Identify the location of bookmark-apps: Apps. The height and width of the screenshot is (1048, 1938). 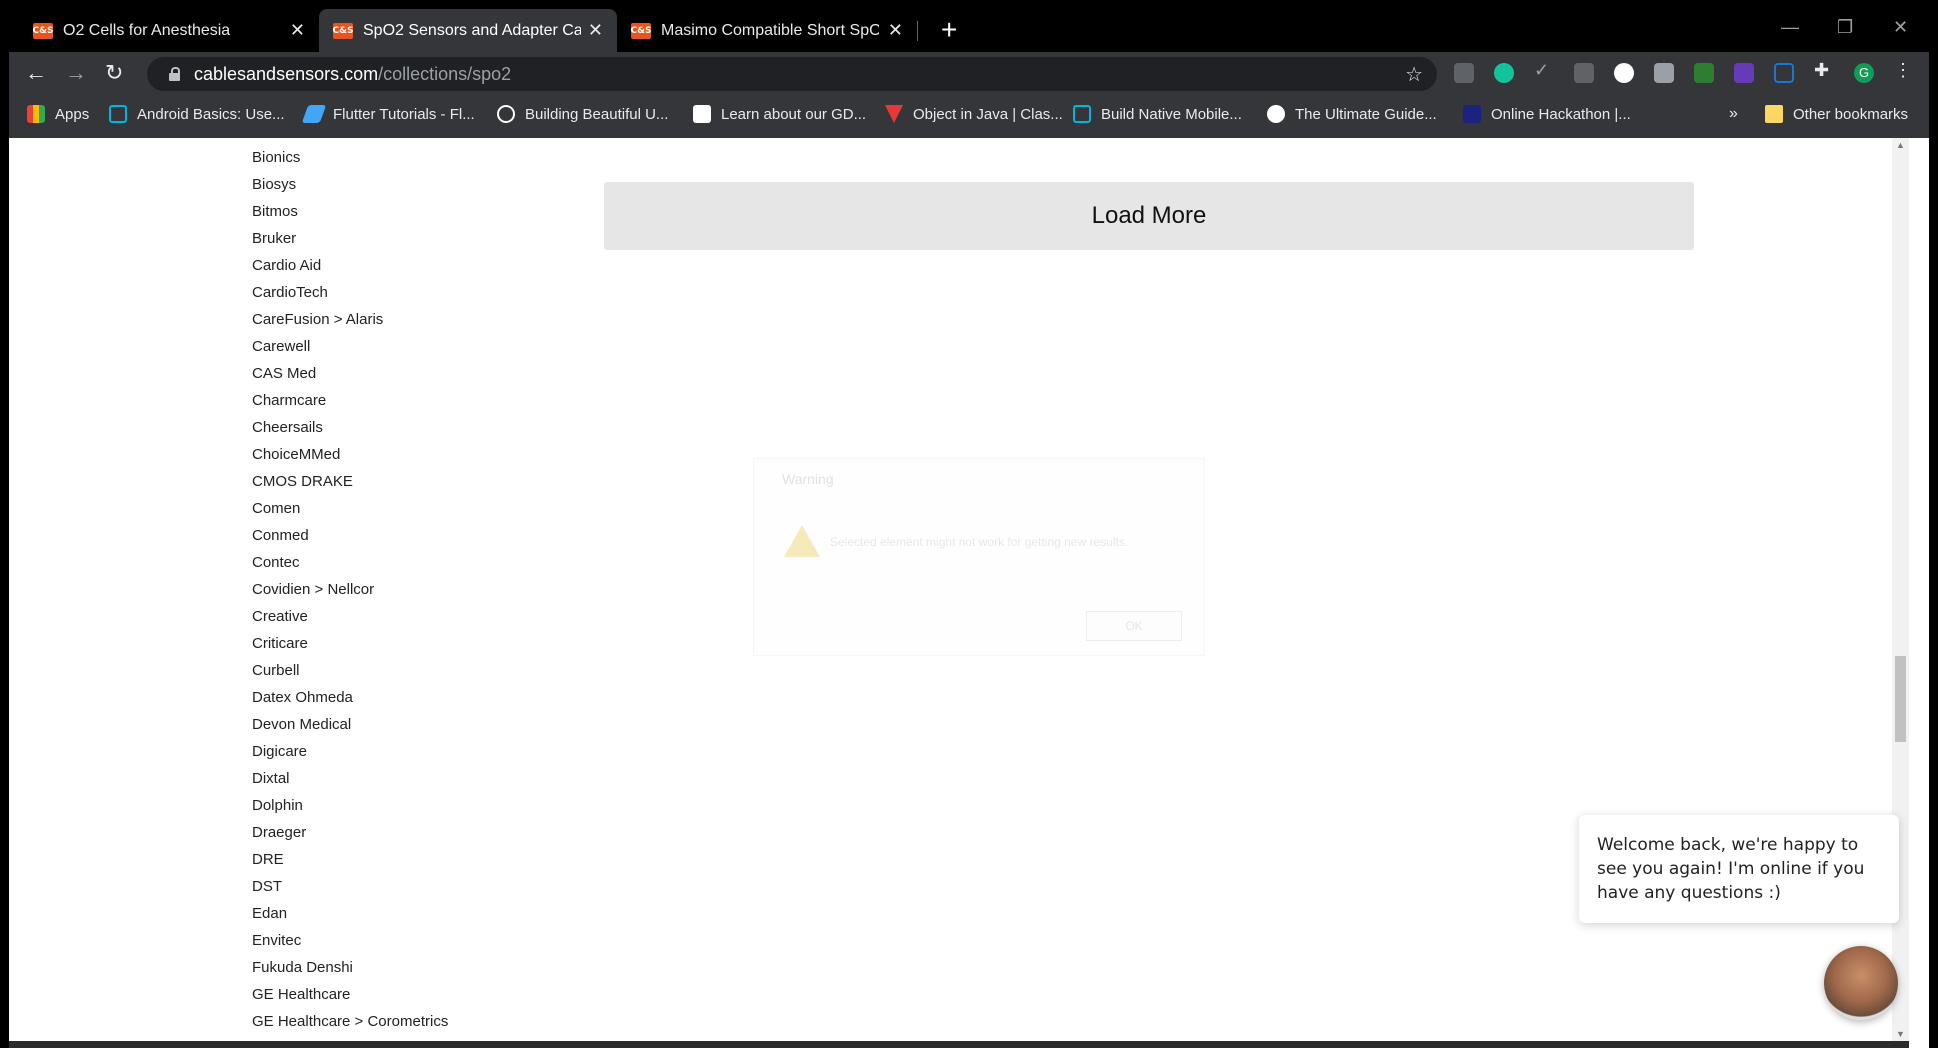
(58, 114).